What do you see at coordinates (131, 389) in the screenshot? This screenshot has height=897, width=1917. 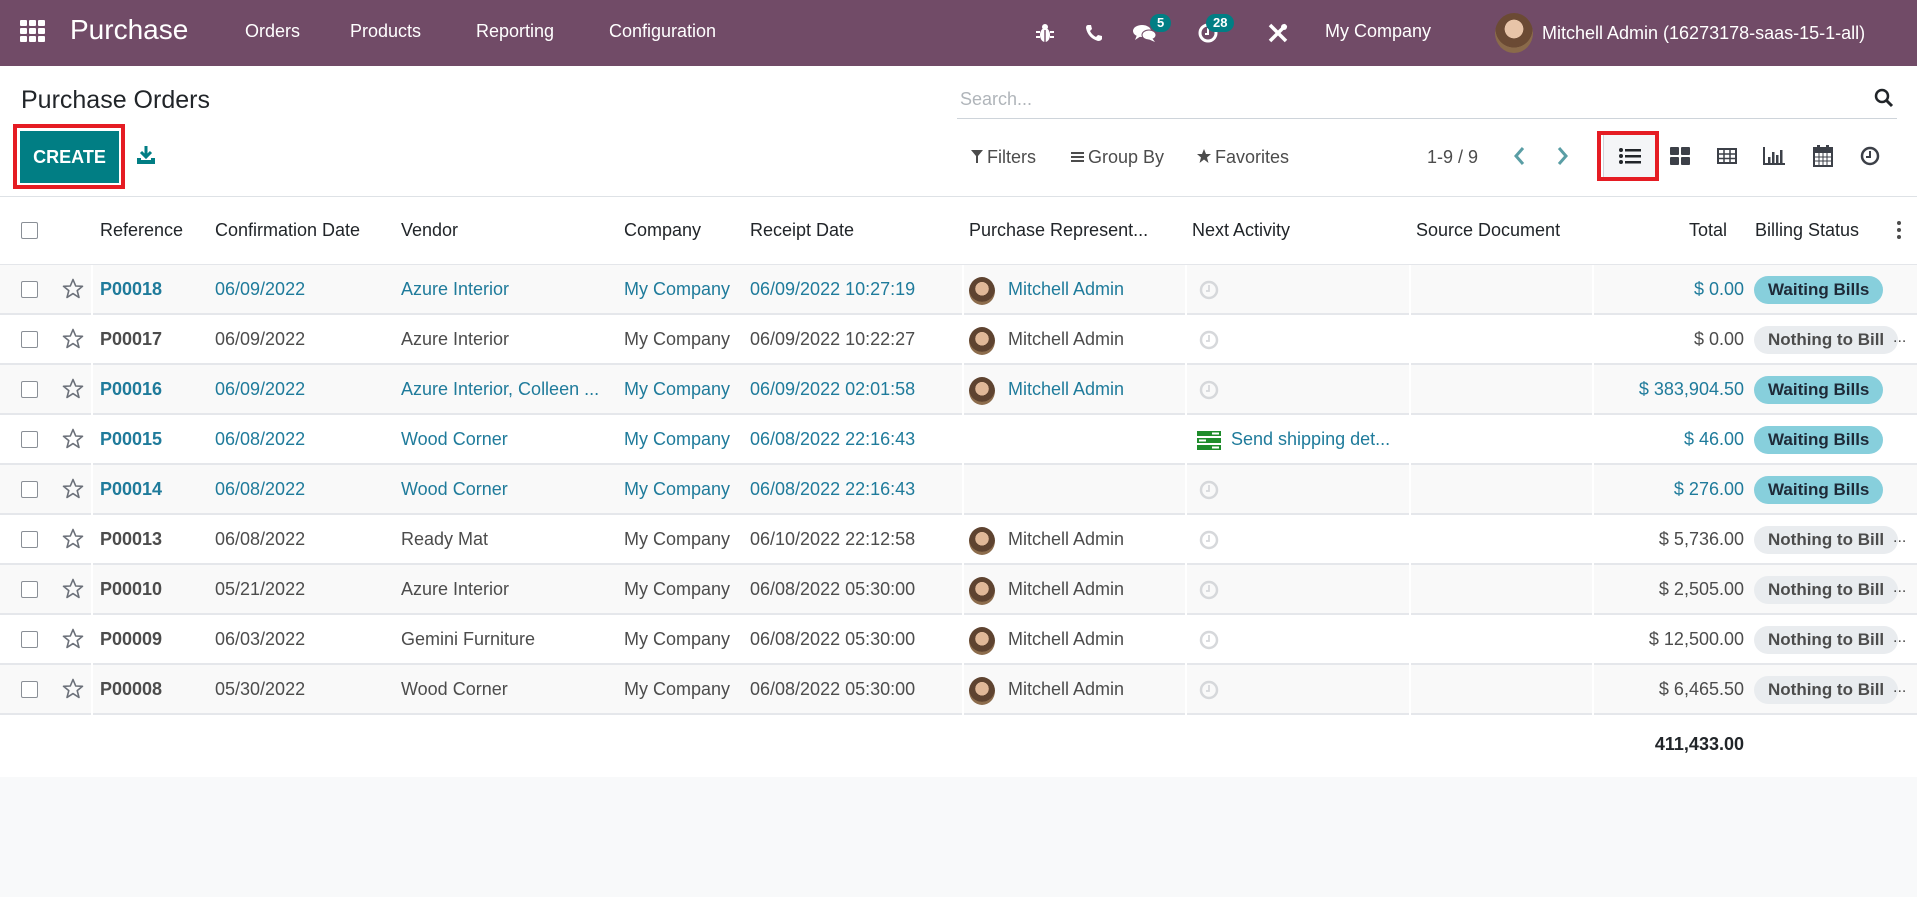 I see `reference-cell: P00016` at bounding box center [131, 389].